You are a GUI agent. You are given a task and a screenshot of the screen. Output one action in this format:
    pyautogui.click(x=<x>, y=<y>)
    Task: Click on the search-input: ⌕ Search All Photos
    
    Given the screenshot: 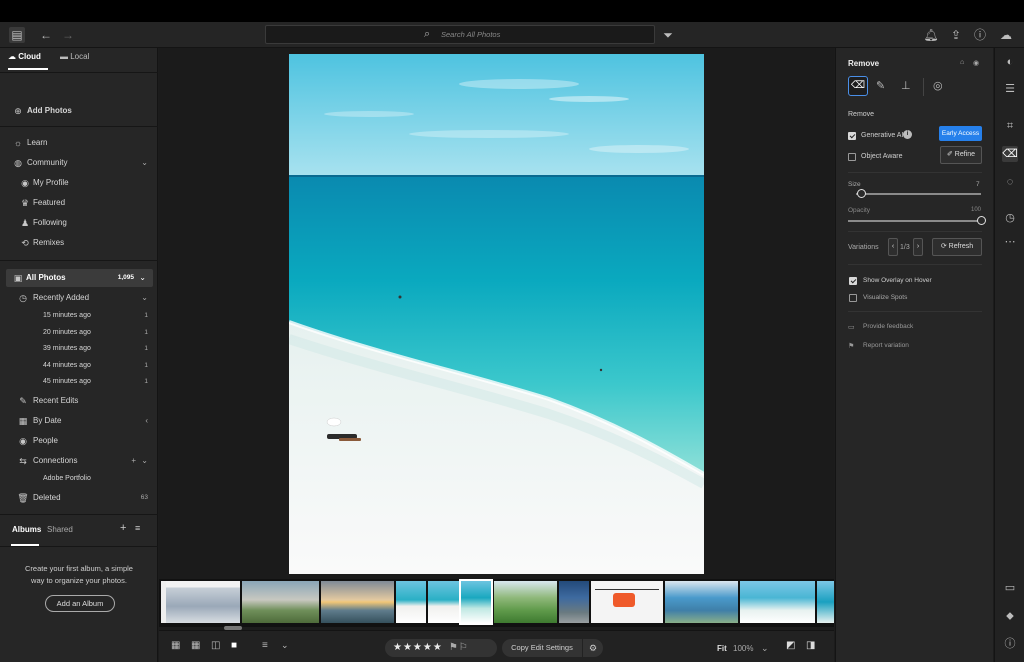 What is the action you would take?
    pyautogui.click(x=460, y=34)
    